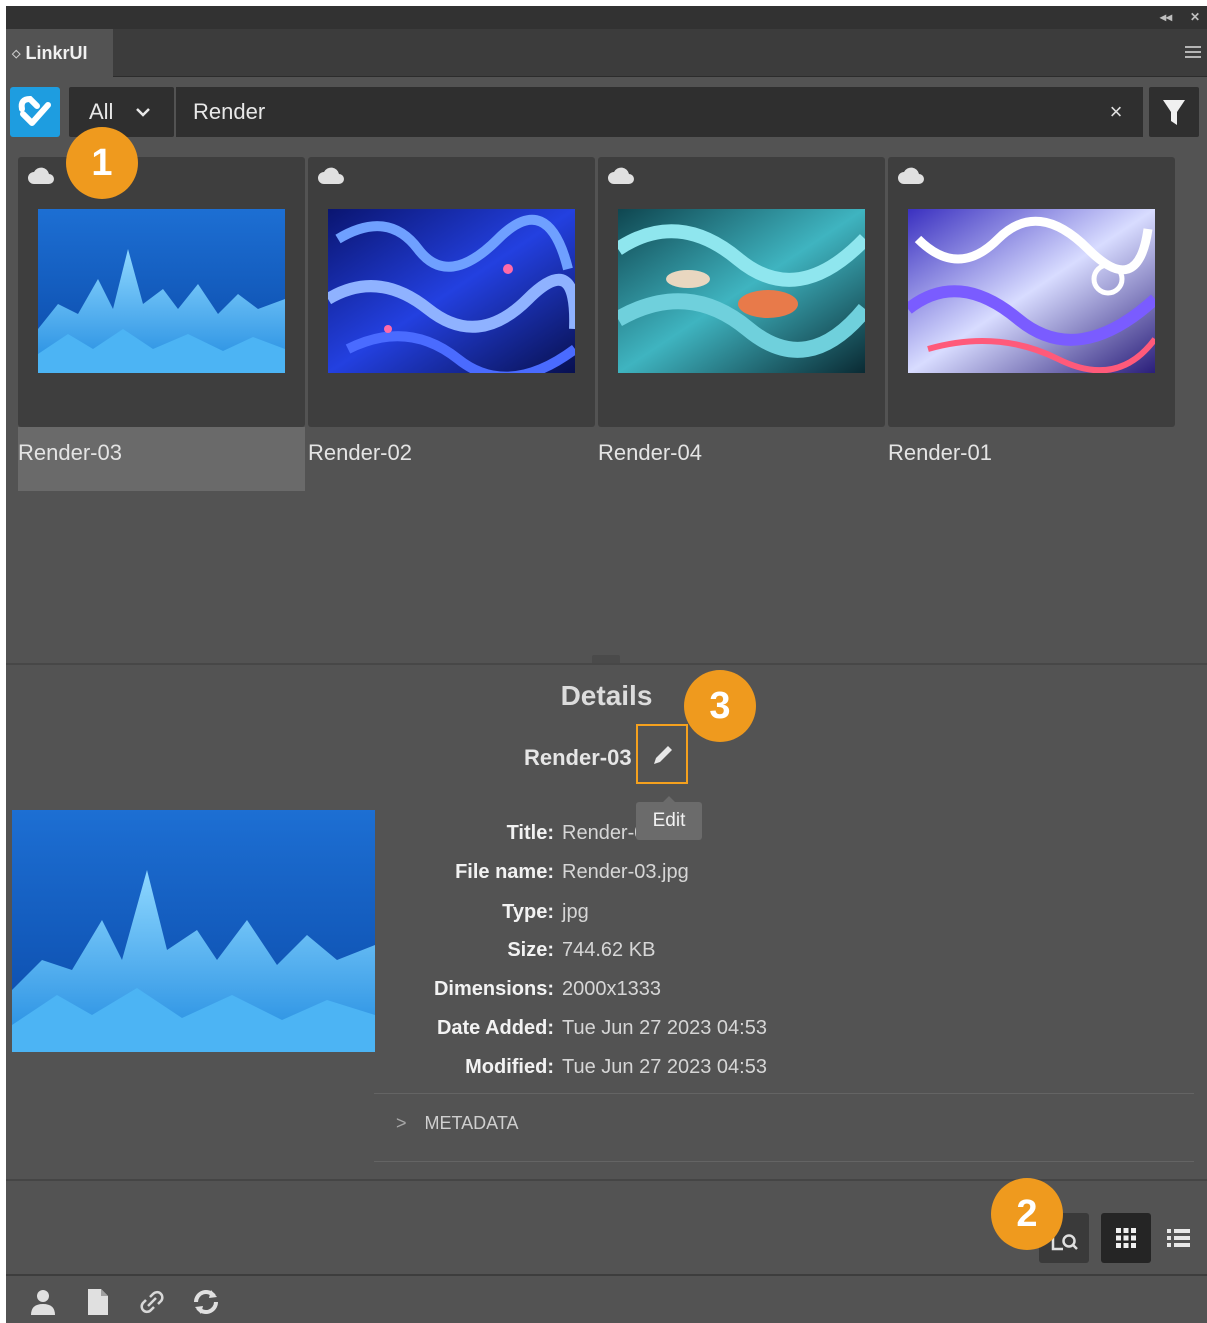  Describe the element at coordinates (606, 659) in the screenshot. I see `splitter-handle` at that location.